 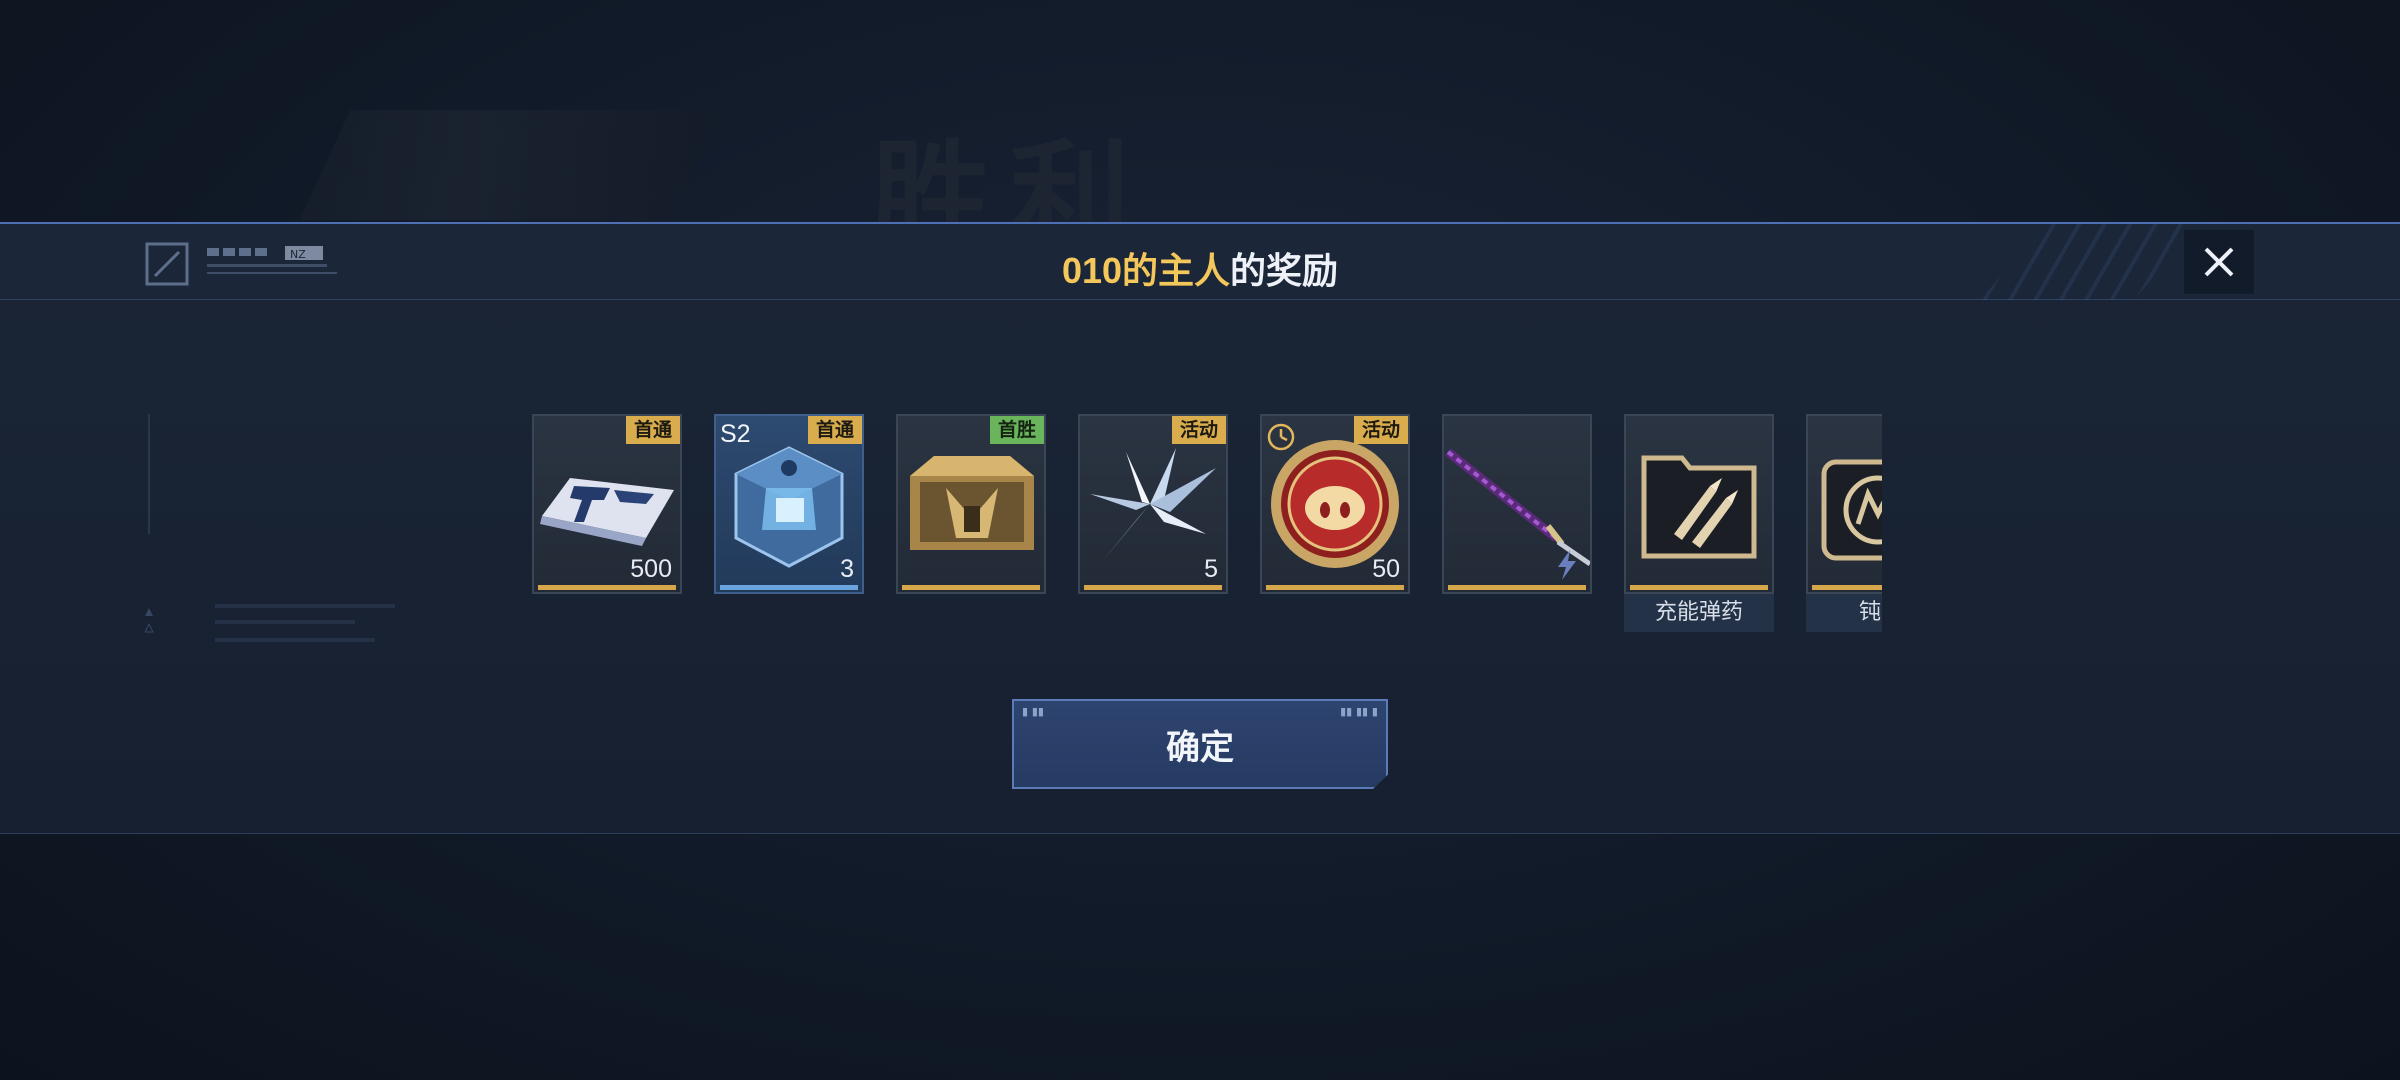 I want to click on ticket-card-icon, so click(x=607, y=512).